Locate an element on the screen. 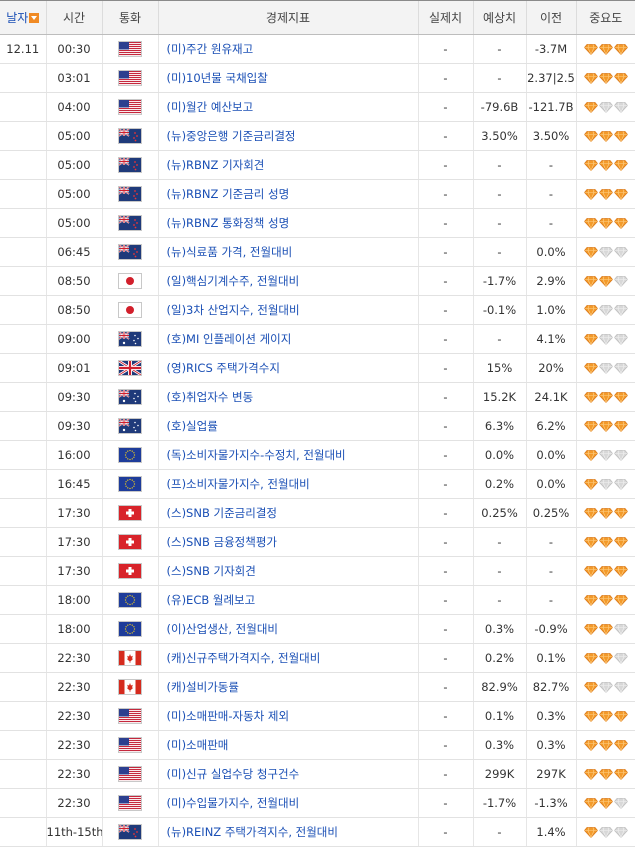 The image size is (635, 851). indicator-link: (뉴)RBNZ 통화정책 성명 is located at coordinates (228, 223).